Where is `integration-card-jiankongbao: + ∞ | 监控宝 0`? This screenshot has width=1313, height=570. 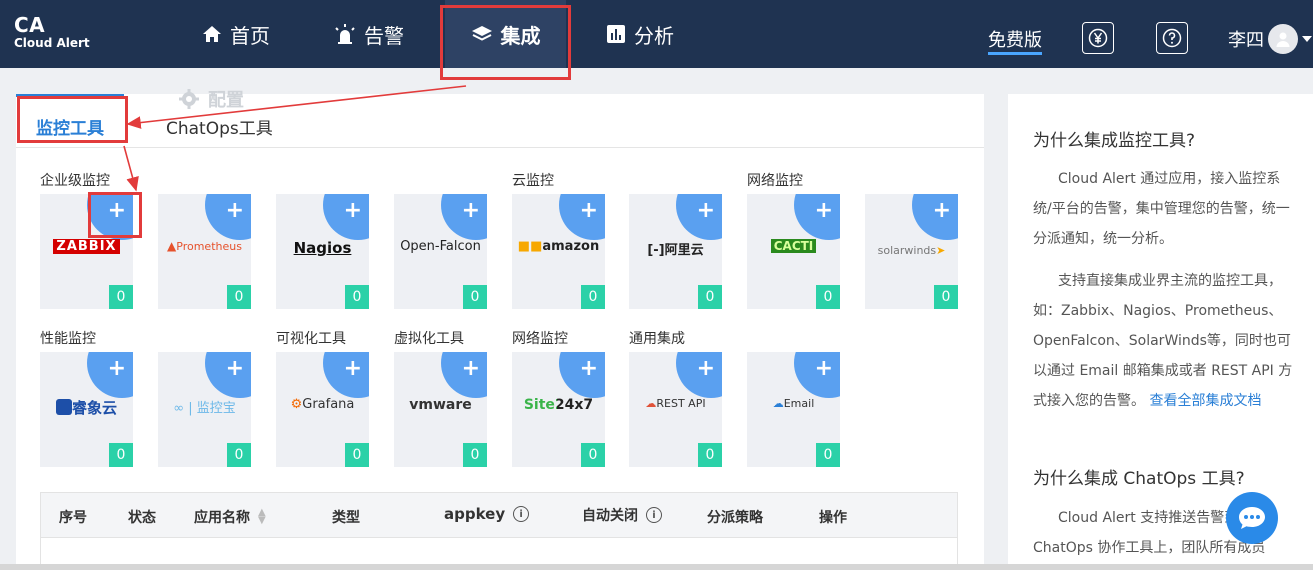
integration-card-jiankongbao: + ∞ | 监控宝 0 is located at coordinates (204, 409).